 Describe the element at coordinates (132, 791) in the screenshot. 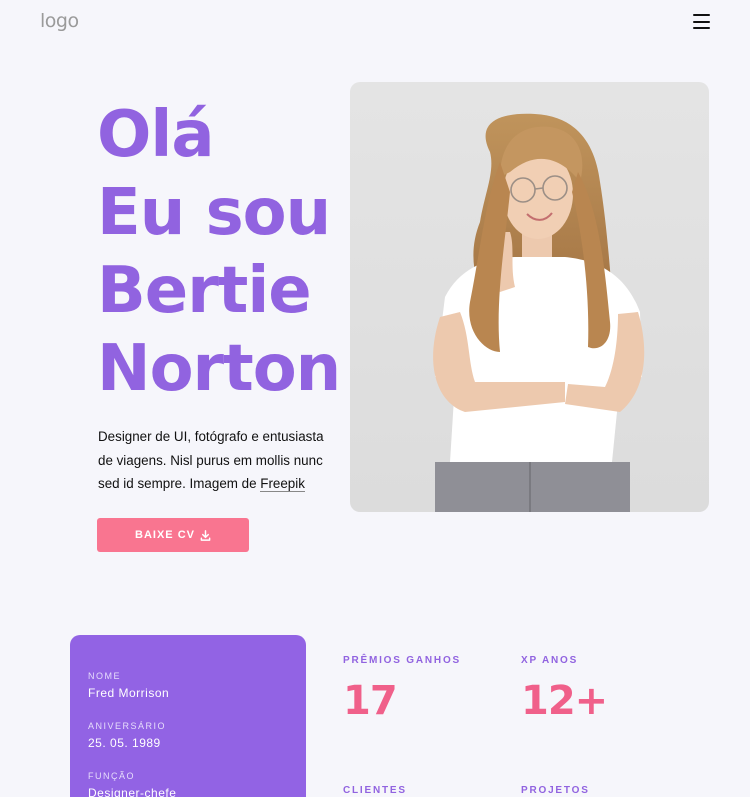

I see `info-value: Designer-chefe` at that location.